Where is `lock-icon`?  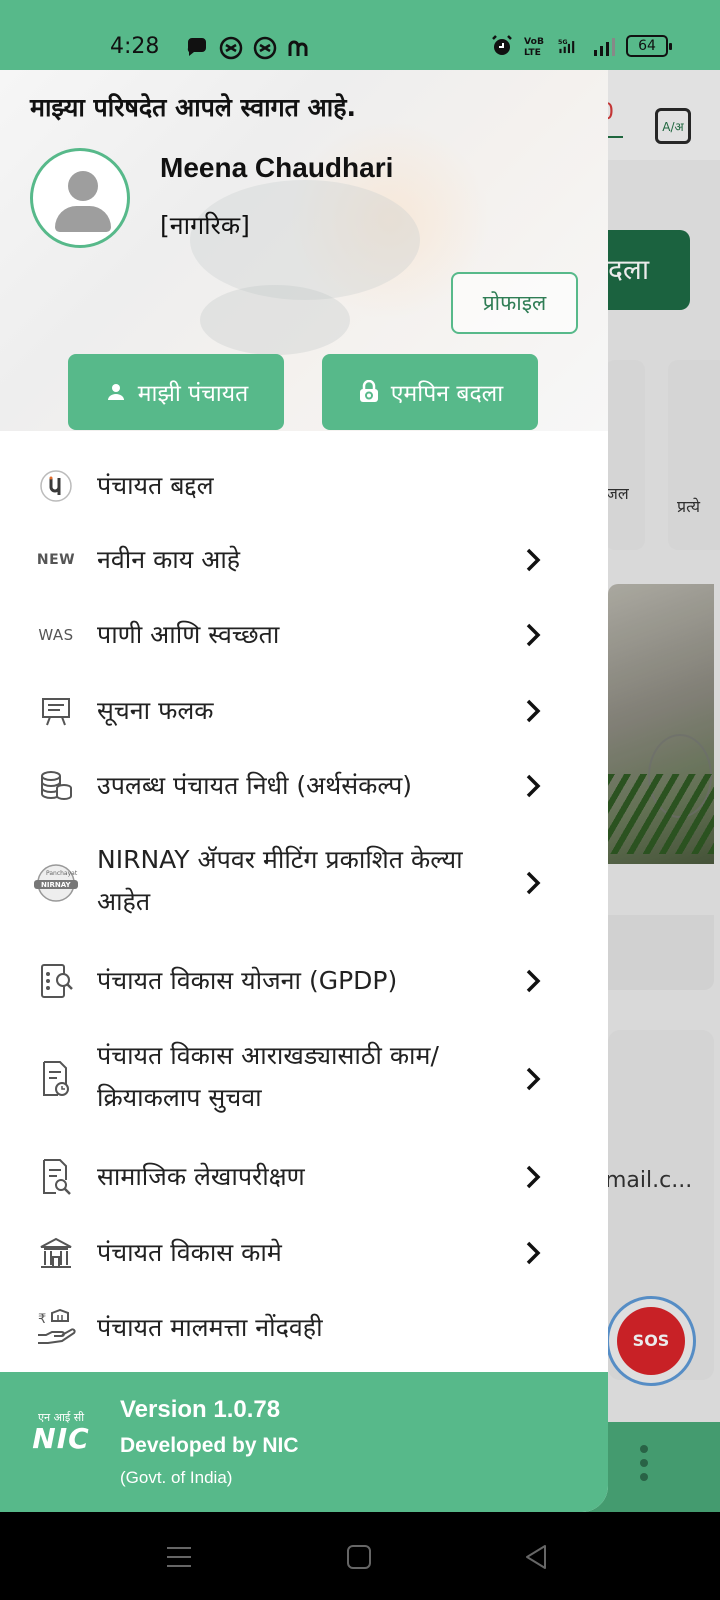
lock-icon is located at coordinates (368, 391).